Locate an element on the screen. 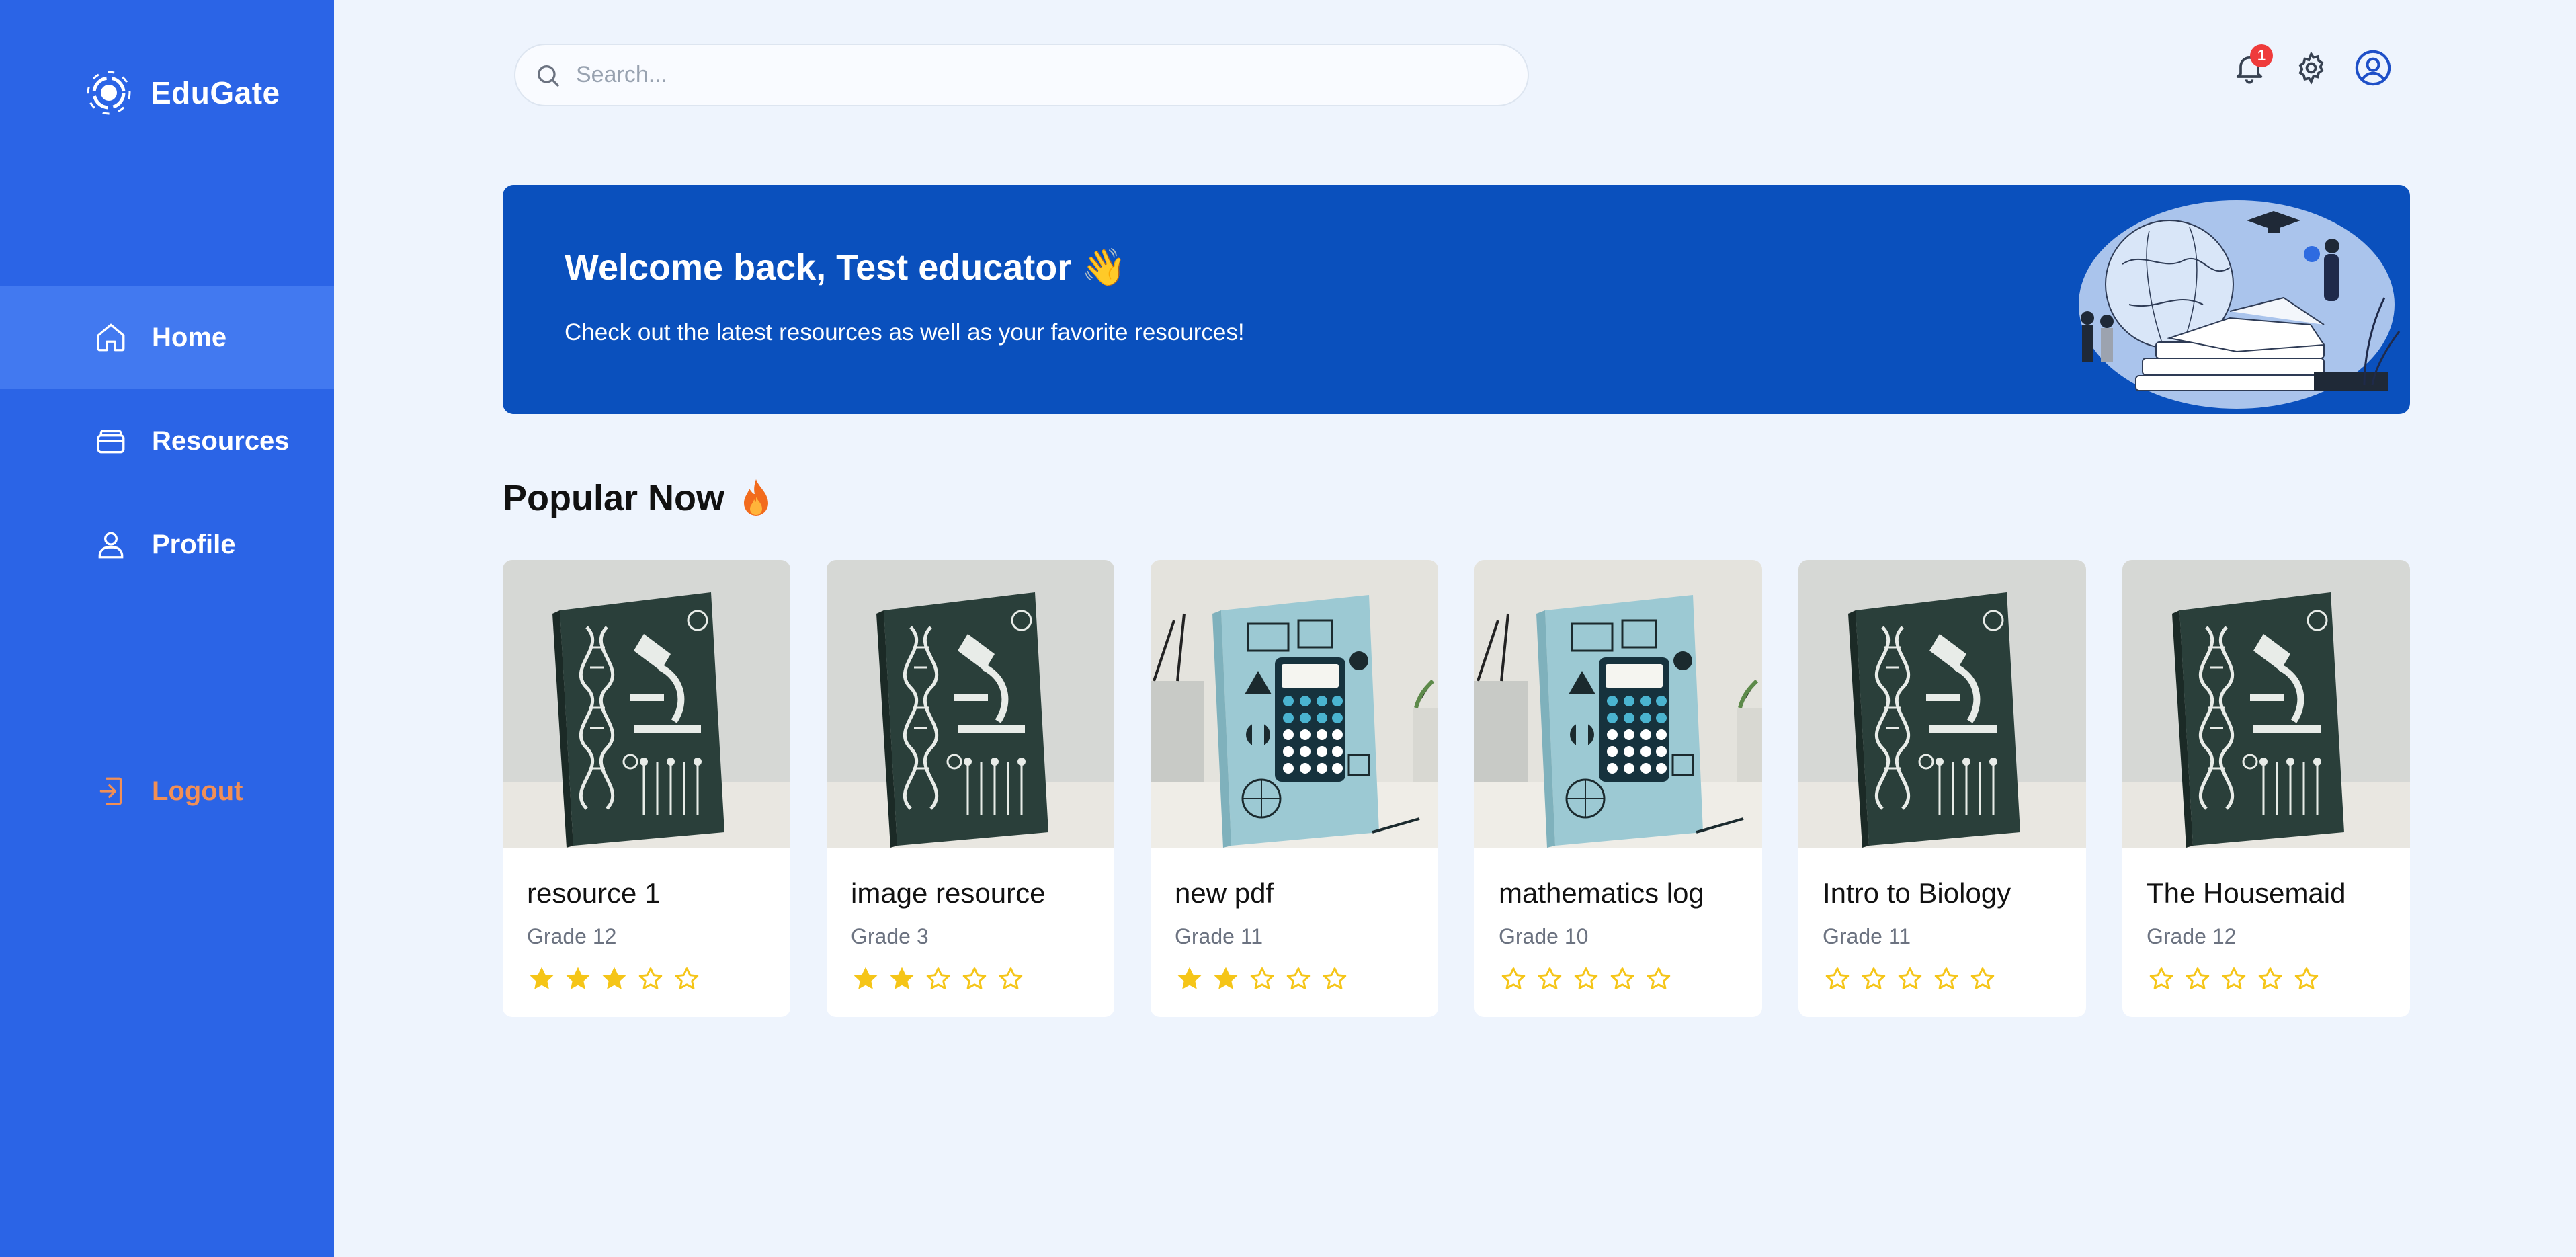 The height and width of the screenshot is (1257, 2576). resource-card-body: image resource Grade 3 is located at coordinates (971, 921).